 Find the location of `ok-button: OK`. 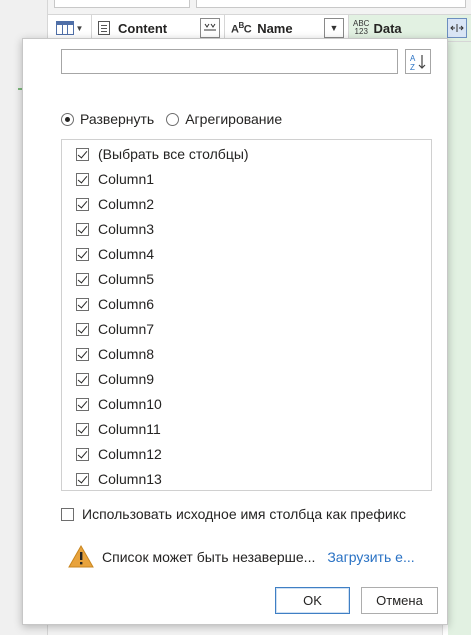

ok-button: OK is located at coordinates (312, 600).